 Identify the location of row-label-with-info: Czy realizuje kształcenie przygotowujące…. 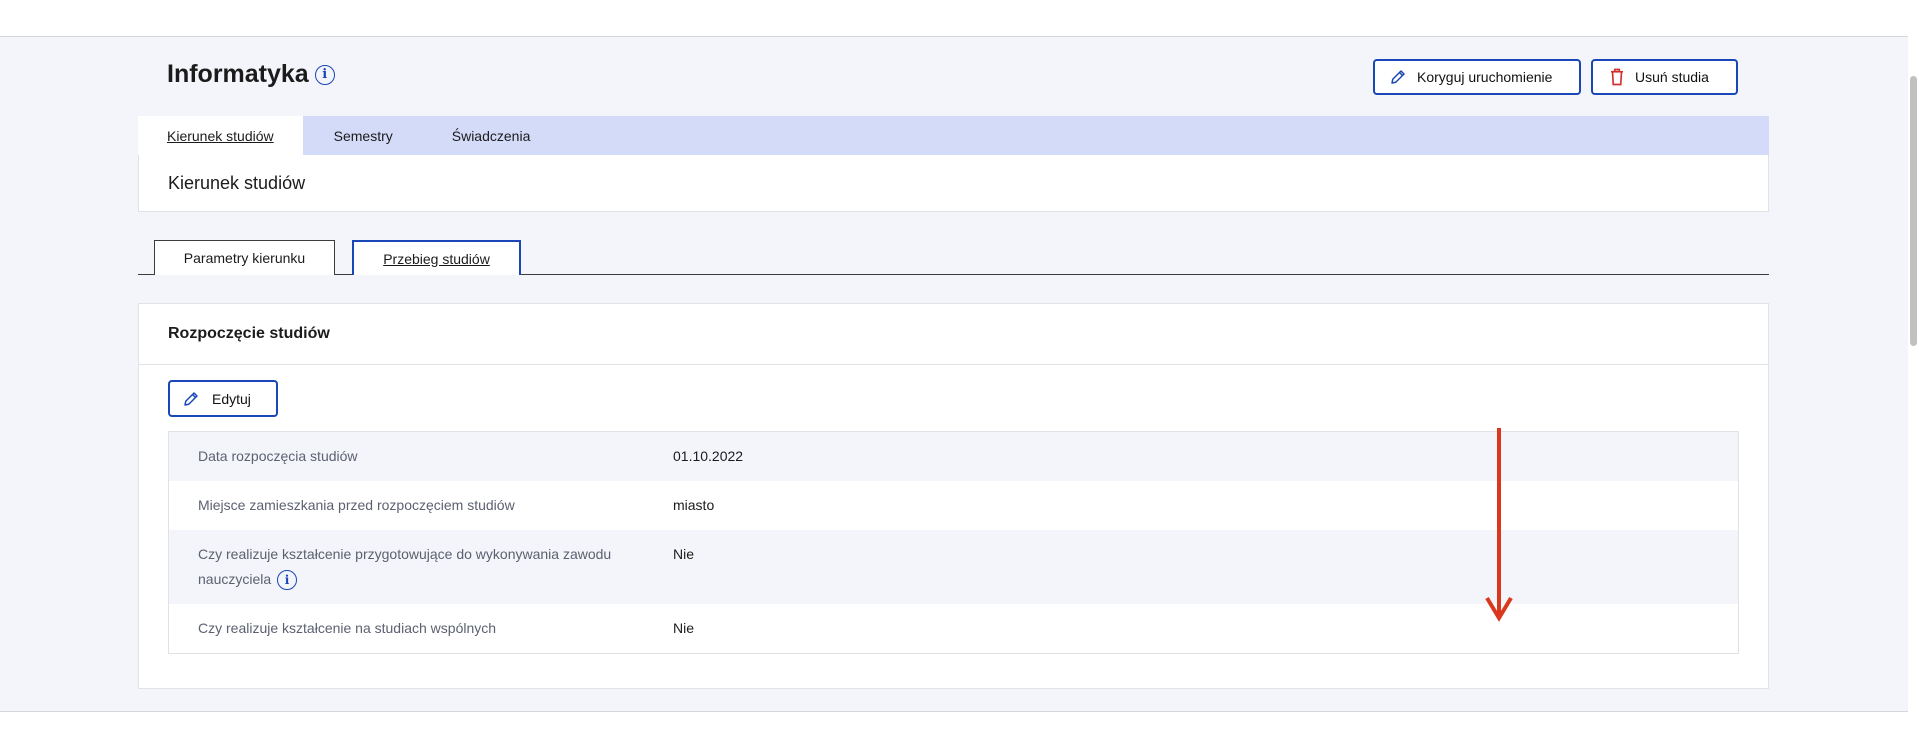
(421, 567).